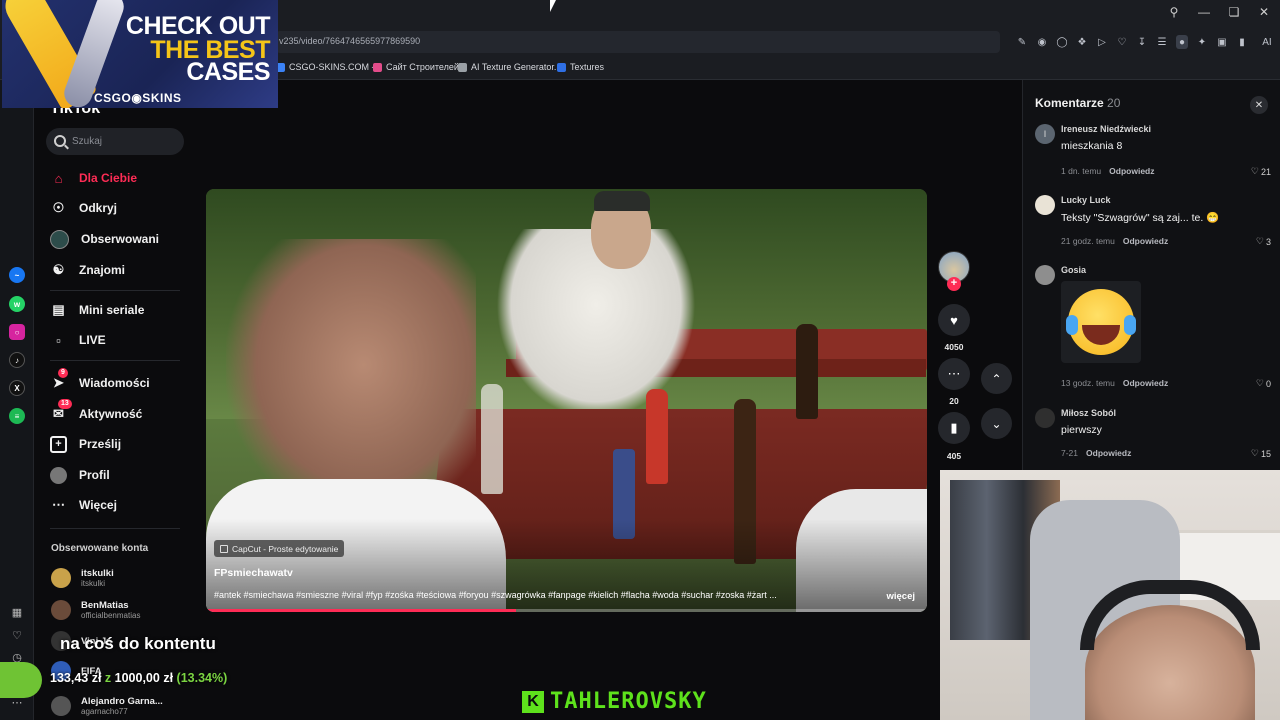 The width and height of the screenshot is (1280, 720). I want to click on comment-author: Miłosz Soból, so click(1088, 413).